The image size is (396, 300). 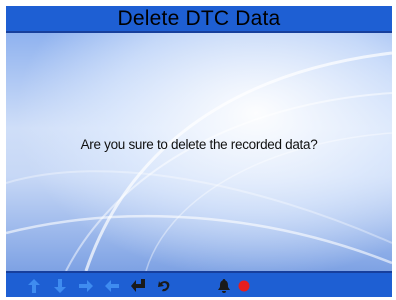 What do you see at coordinates (199, 284) in the screenshot?
I see `bottom-key-bar` at bounding box center [199, 284].